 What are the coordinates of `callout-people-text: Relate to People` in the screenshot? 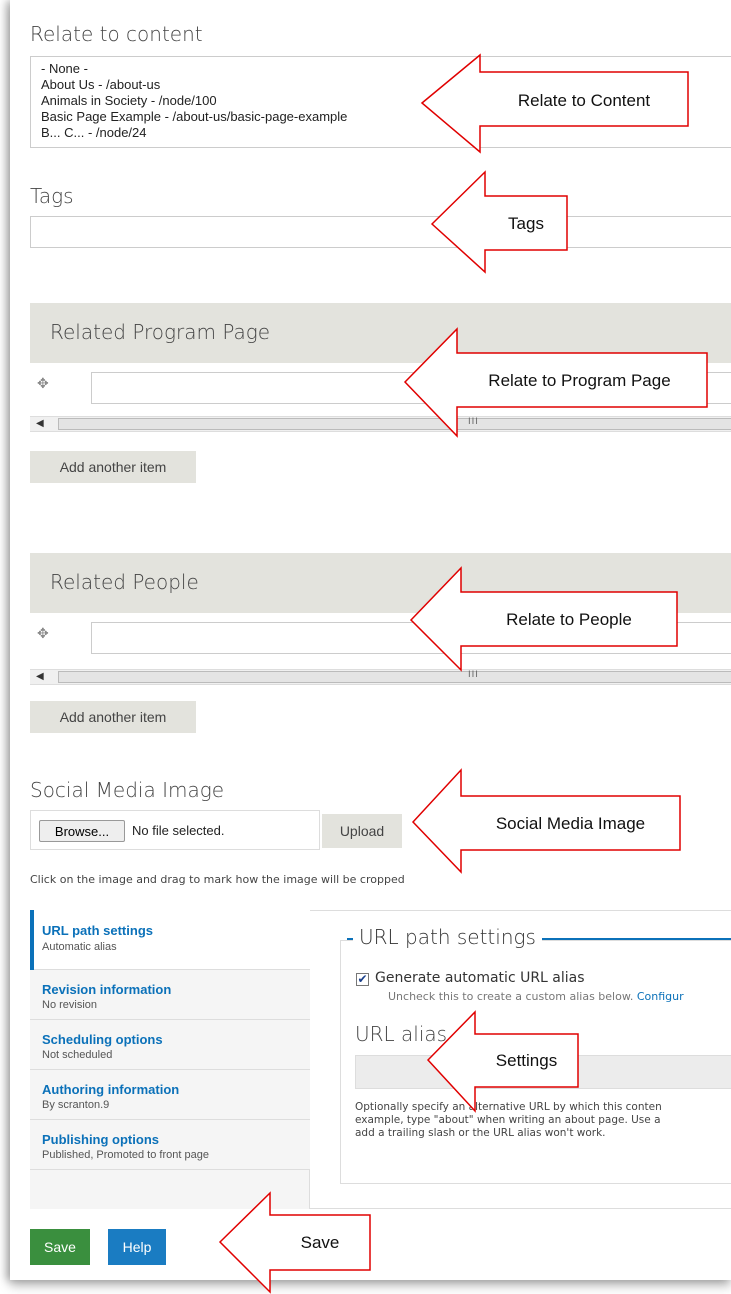 It's located at (569, 619).